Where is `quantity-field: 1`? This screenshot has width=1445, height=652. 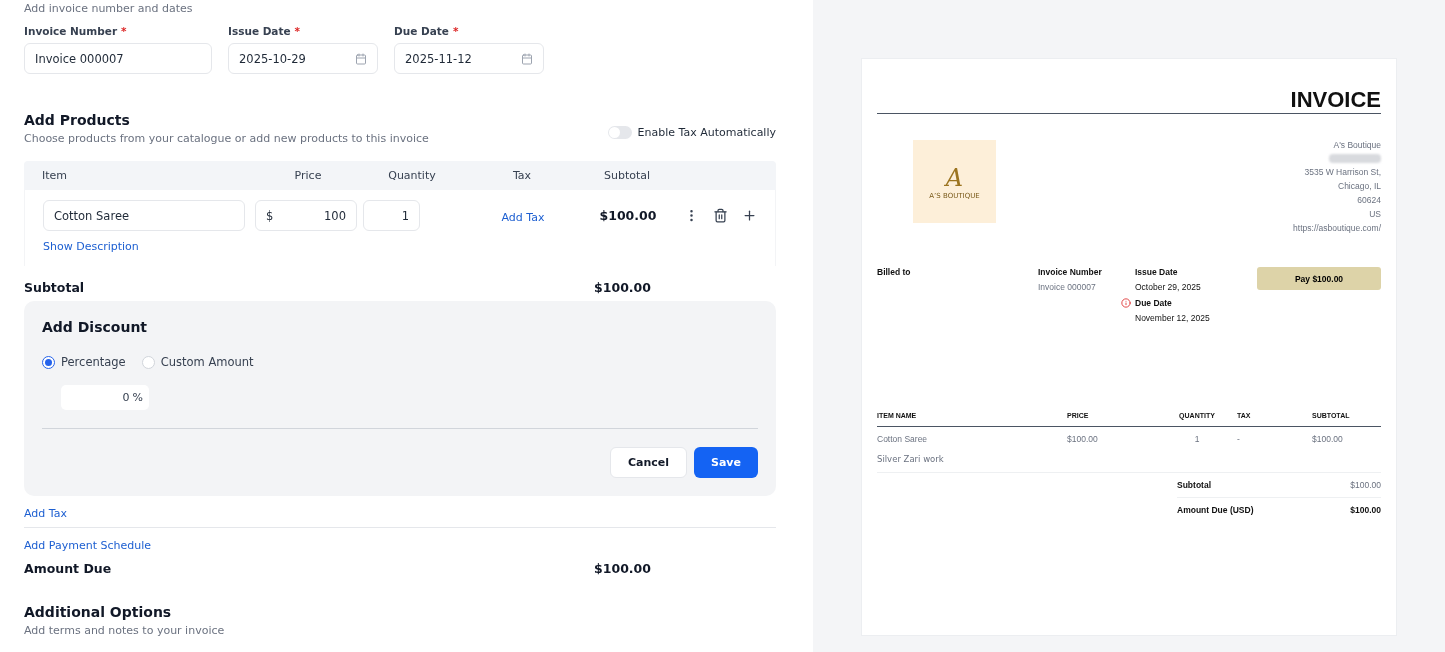
quantity-field: 1 is located at coordinates (391, 215).